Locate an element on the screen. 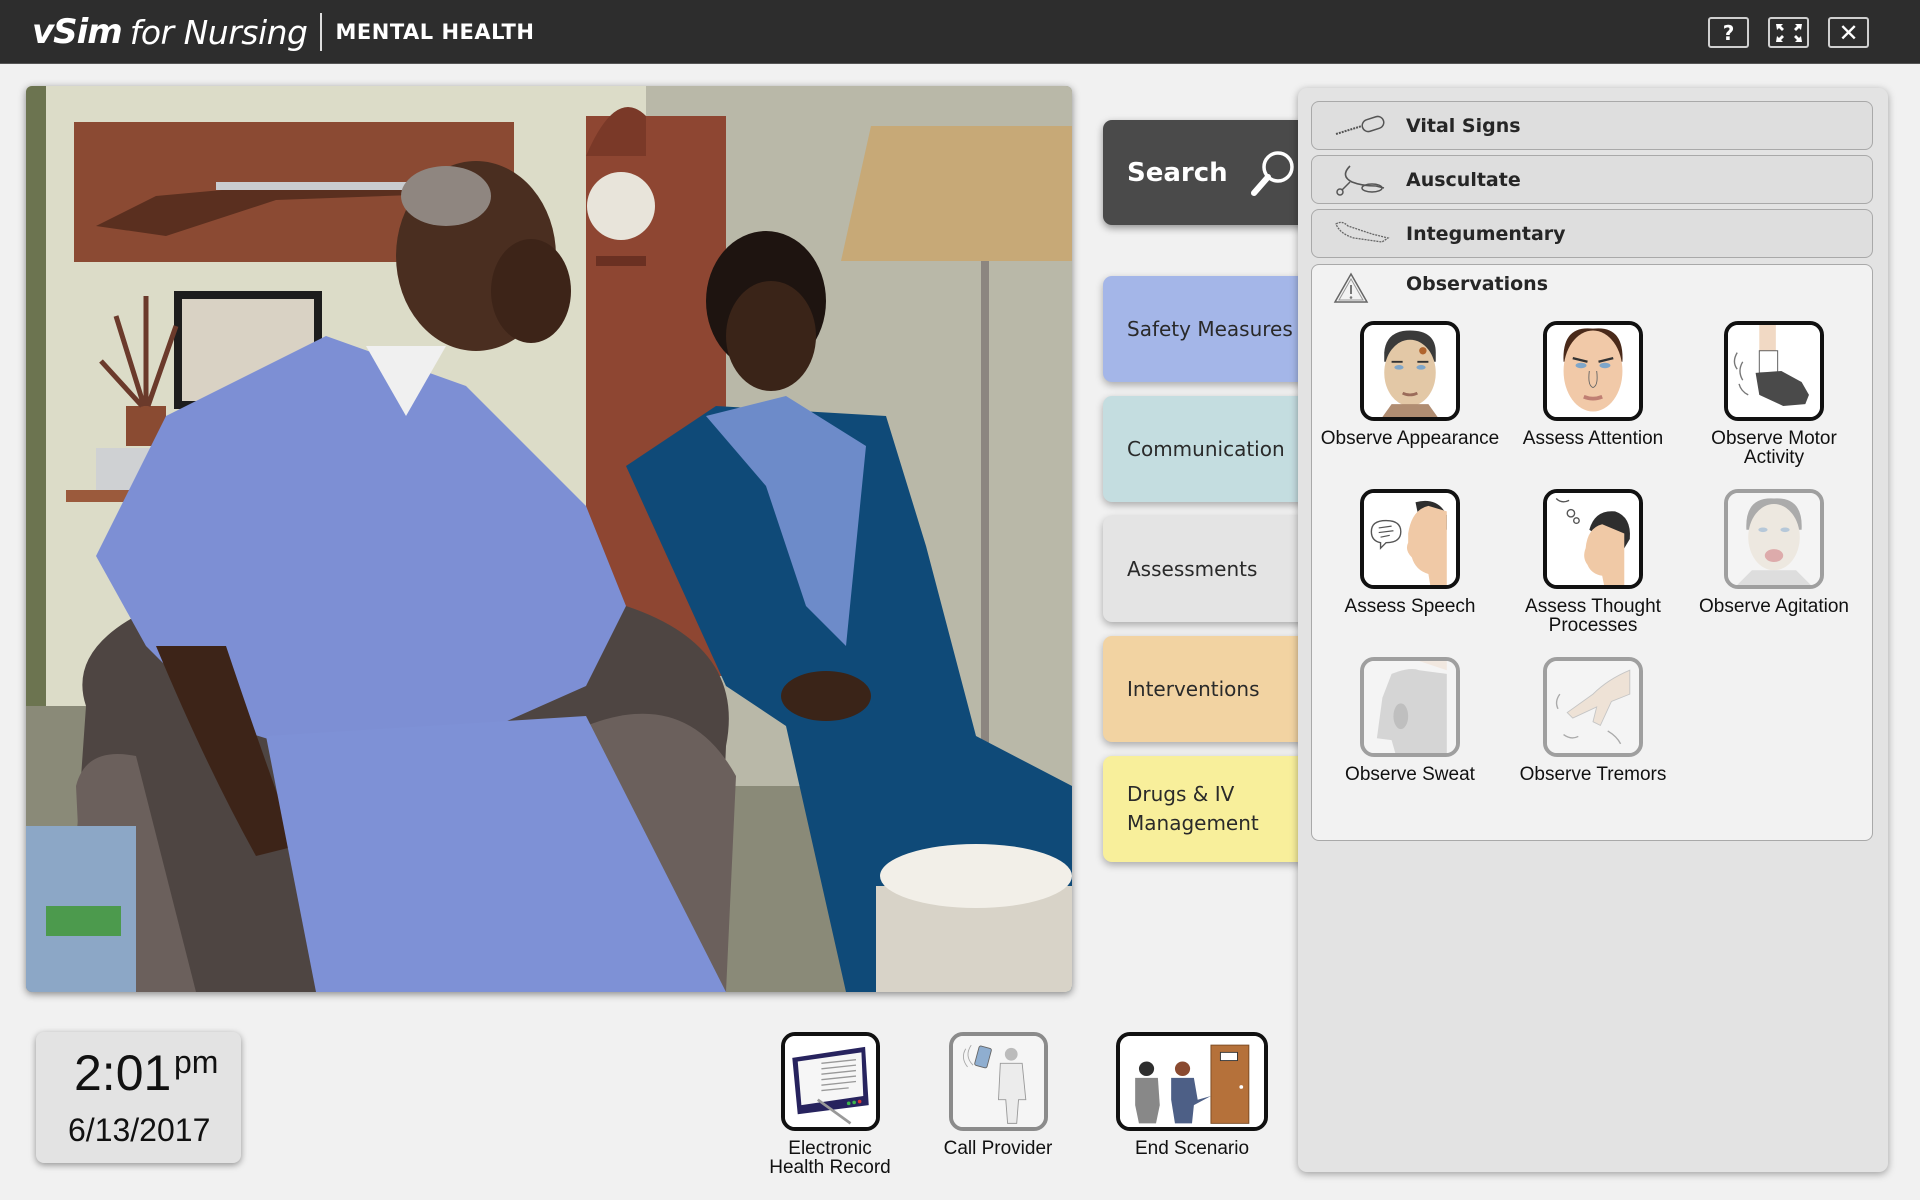 The image size is (1920, 1200). observe-sweat-button: Observe Sweat is located at coordinates (1410, 720).